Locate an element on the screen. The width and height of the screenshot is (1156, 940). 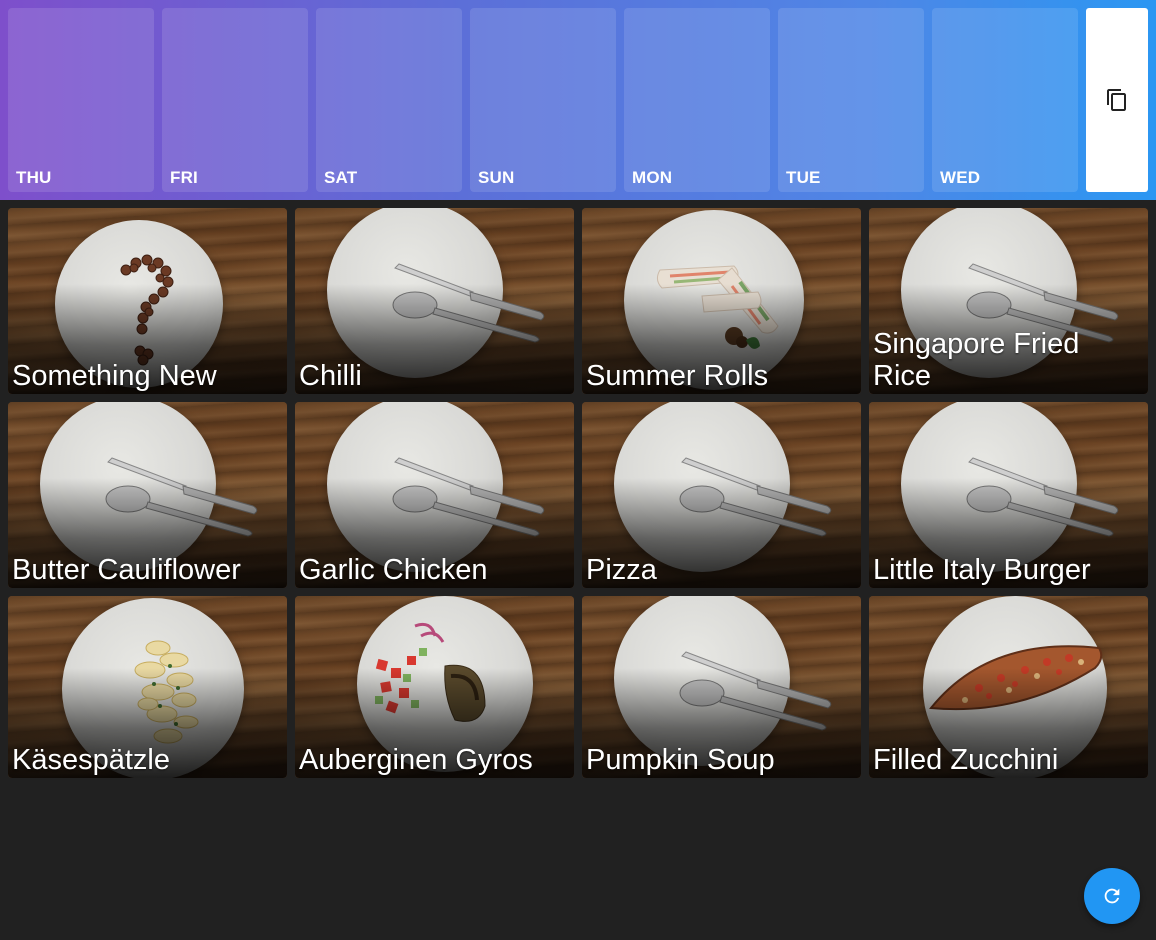
recipe-title: Filled Zucchini is located at coordinates (966, 760).